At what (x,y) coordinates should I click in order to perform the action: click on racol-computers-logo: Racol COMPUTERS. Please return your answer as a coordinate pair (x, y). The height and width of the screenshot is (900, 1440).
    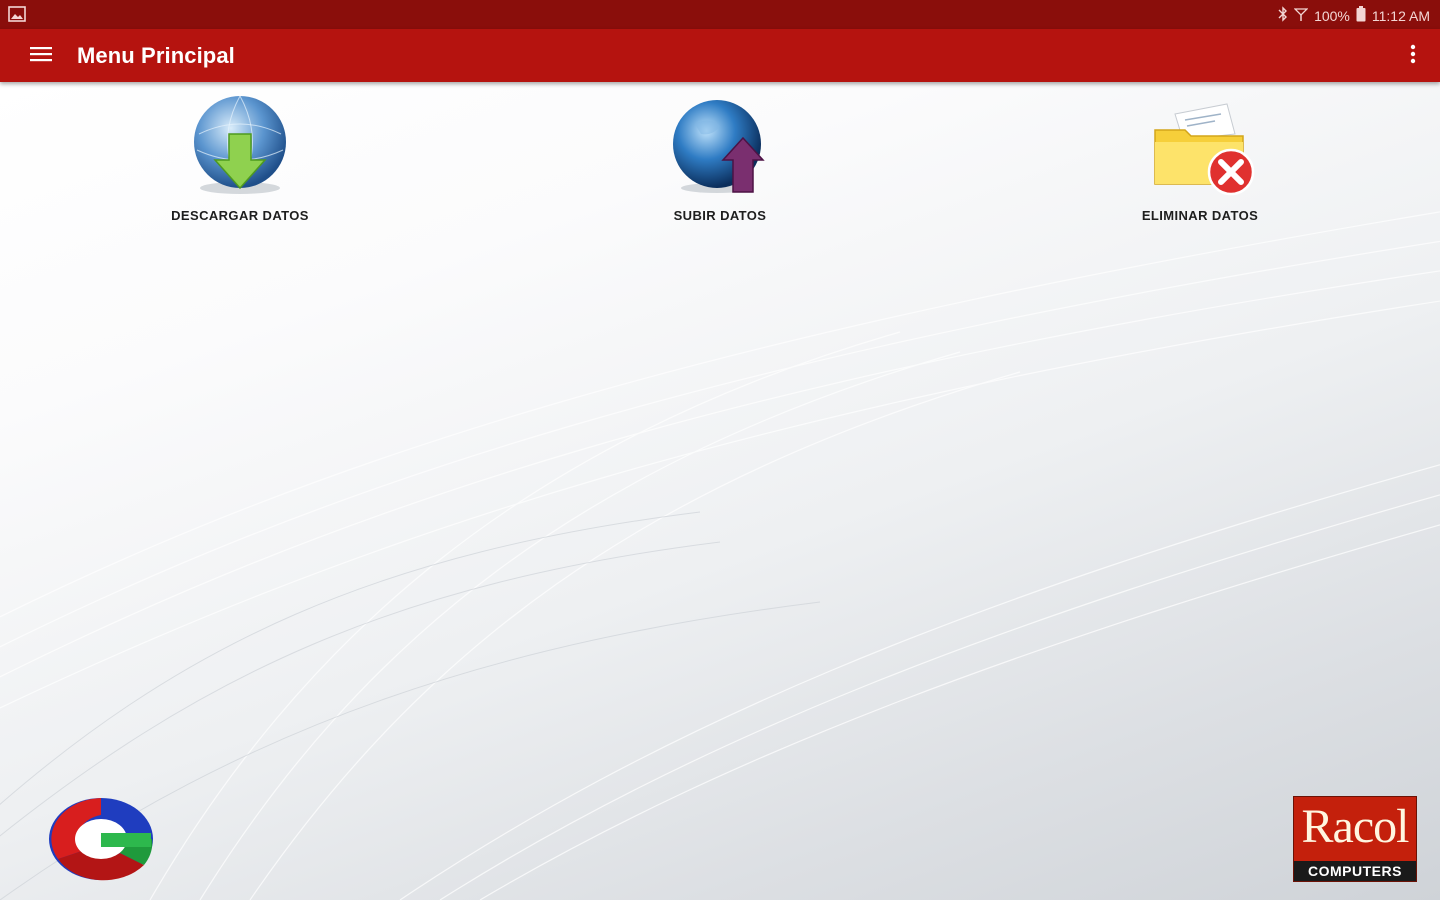
    Looking at the image, I should click on (1355, 839).